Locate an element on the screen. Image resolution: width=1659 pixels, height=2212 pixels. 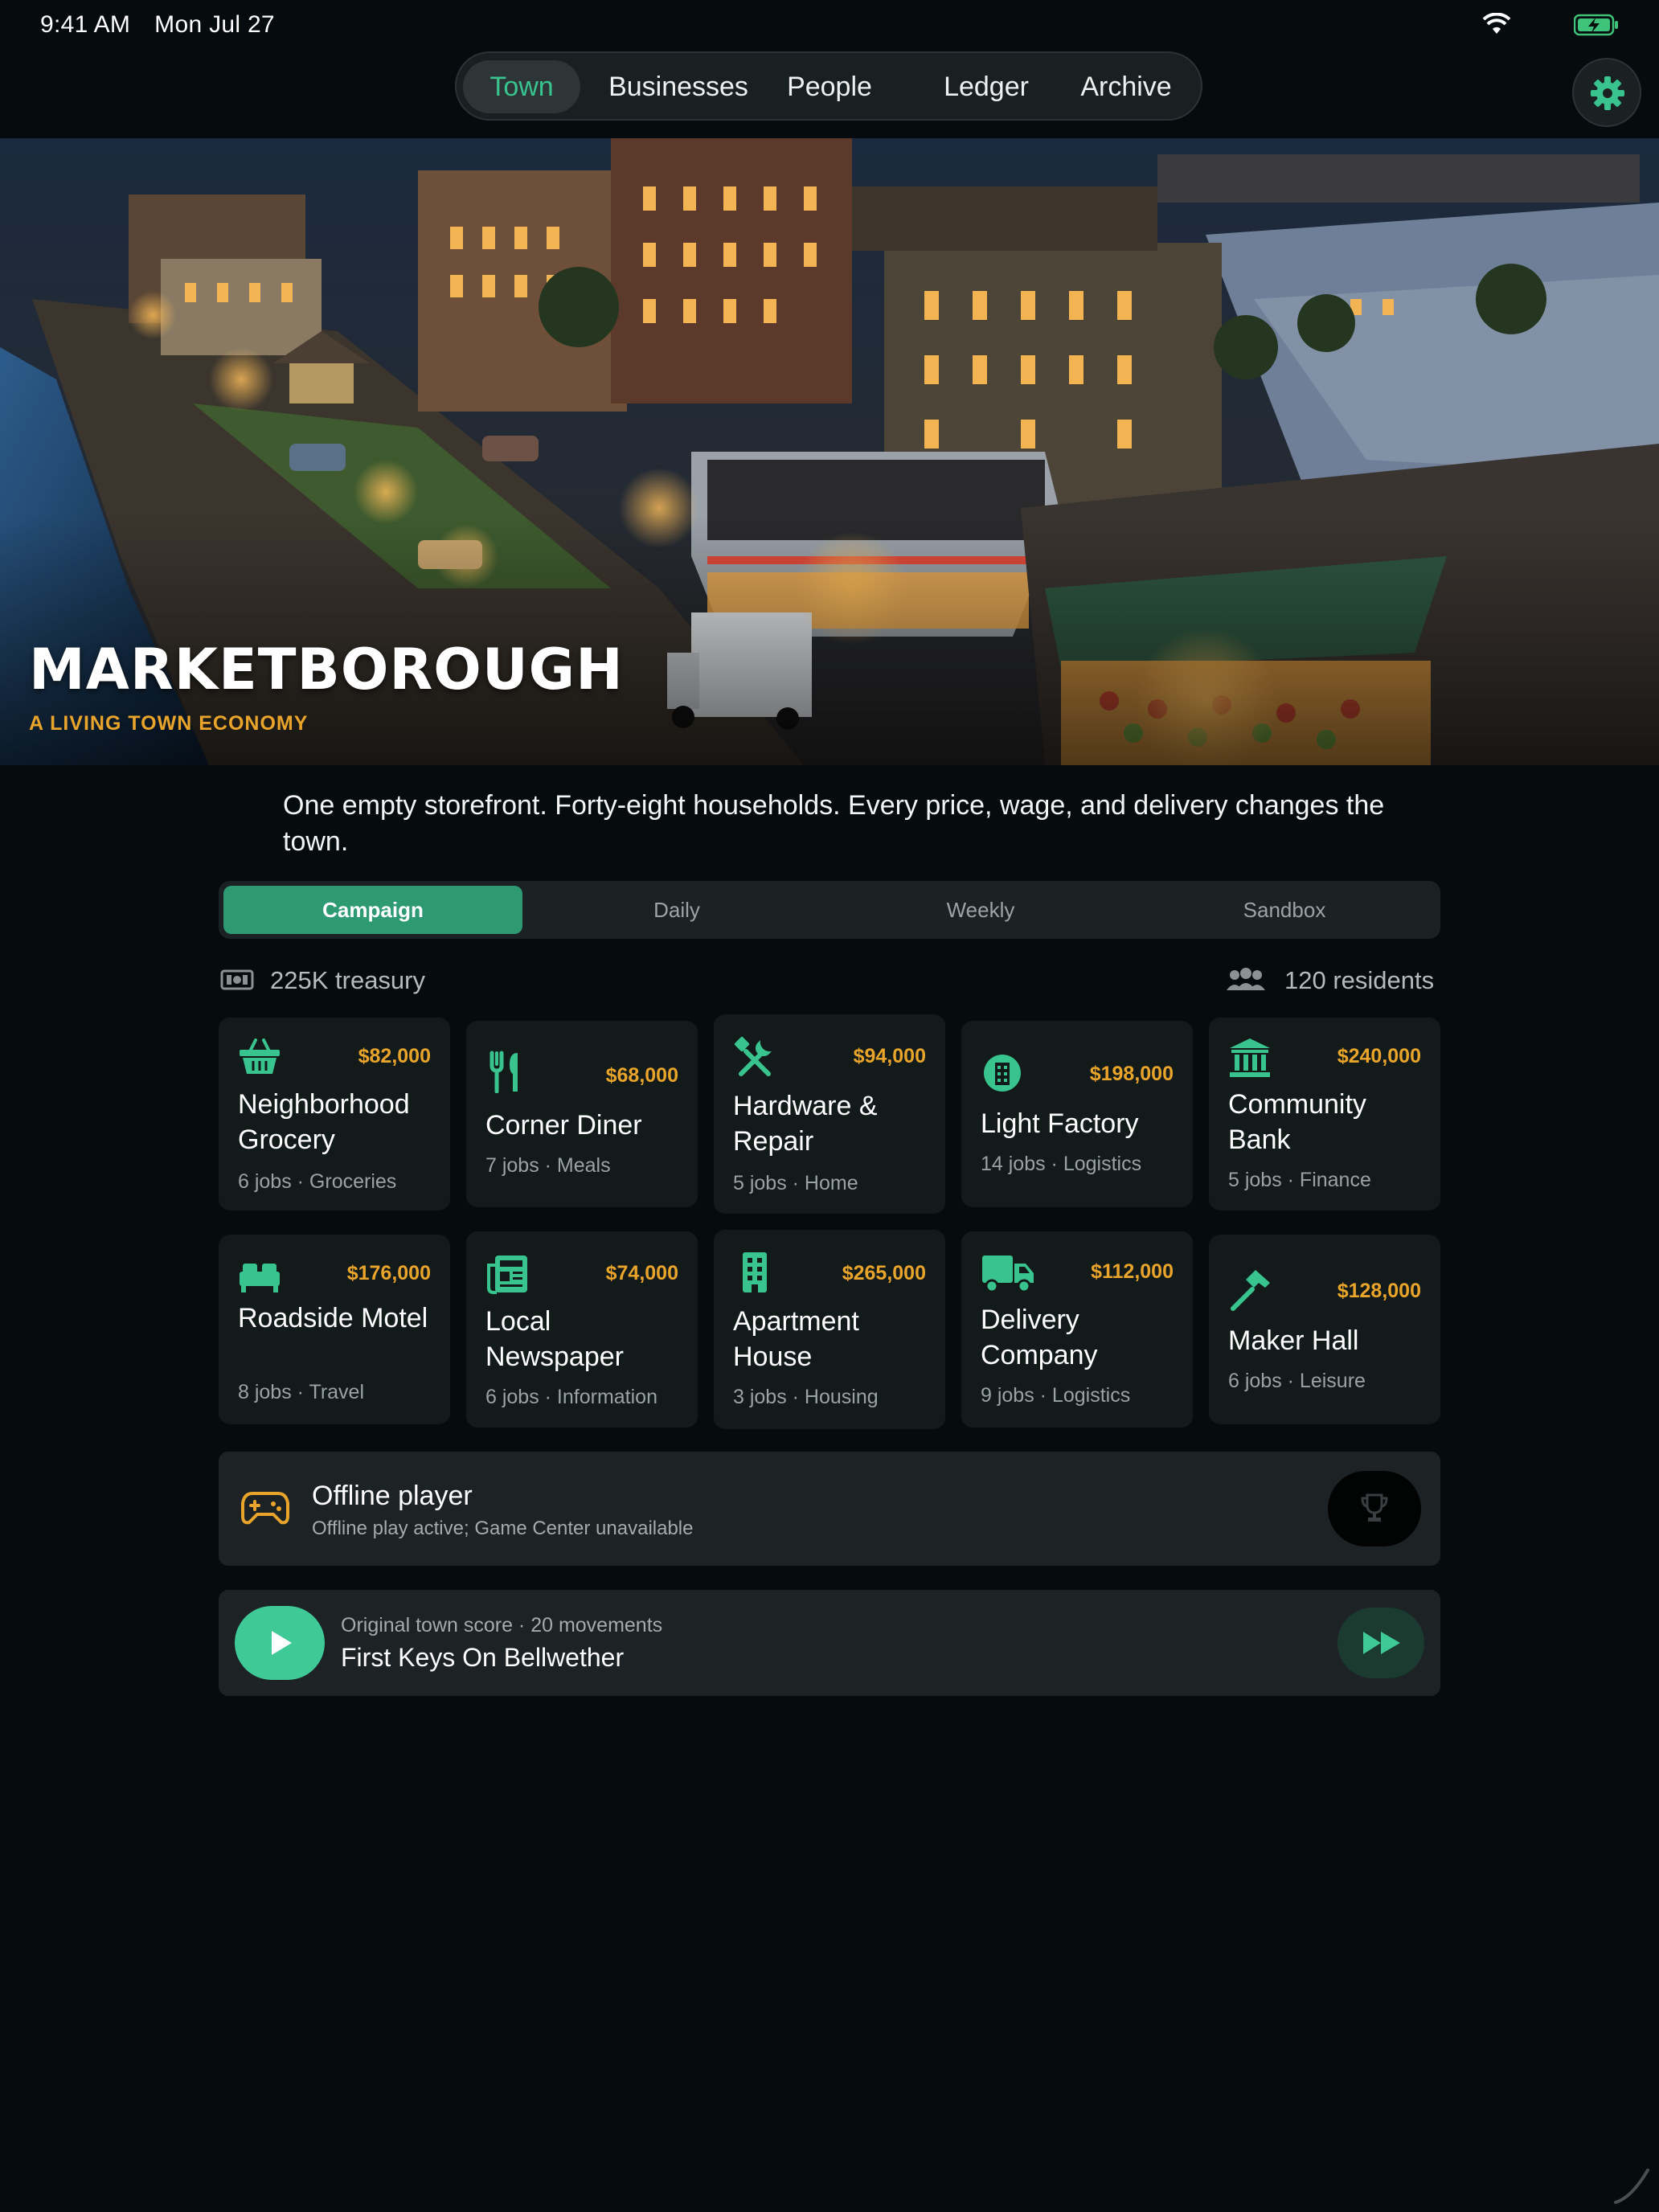
business-price: $240,000 is located at coordinates (1379, 1056).